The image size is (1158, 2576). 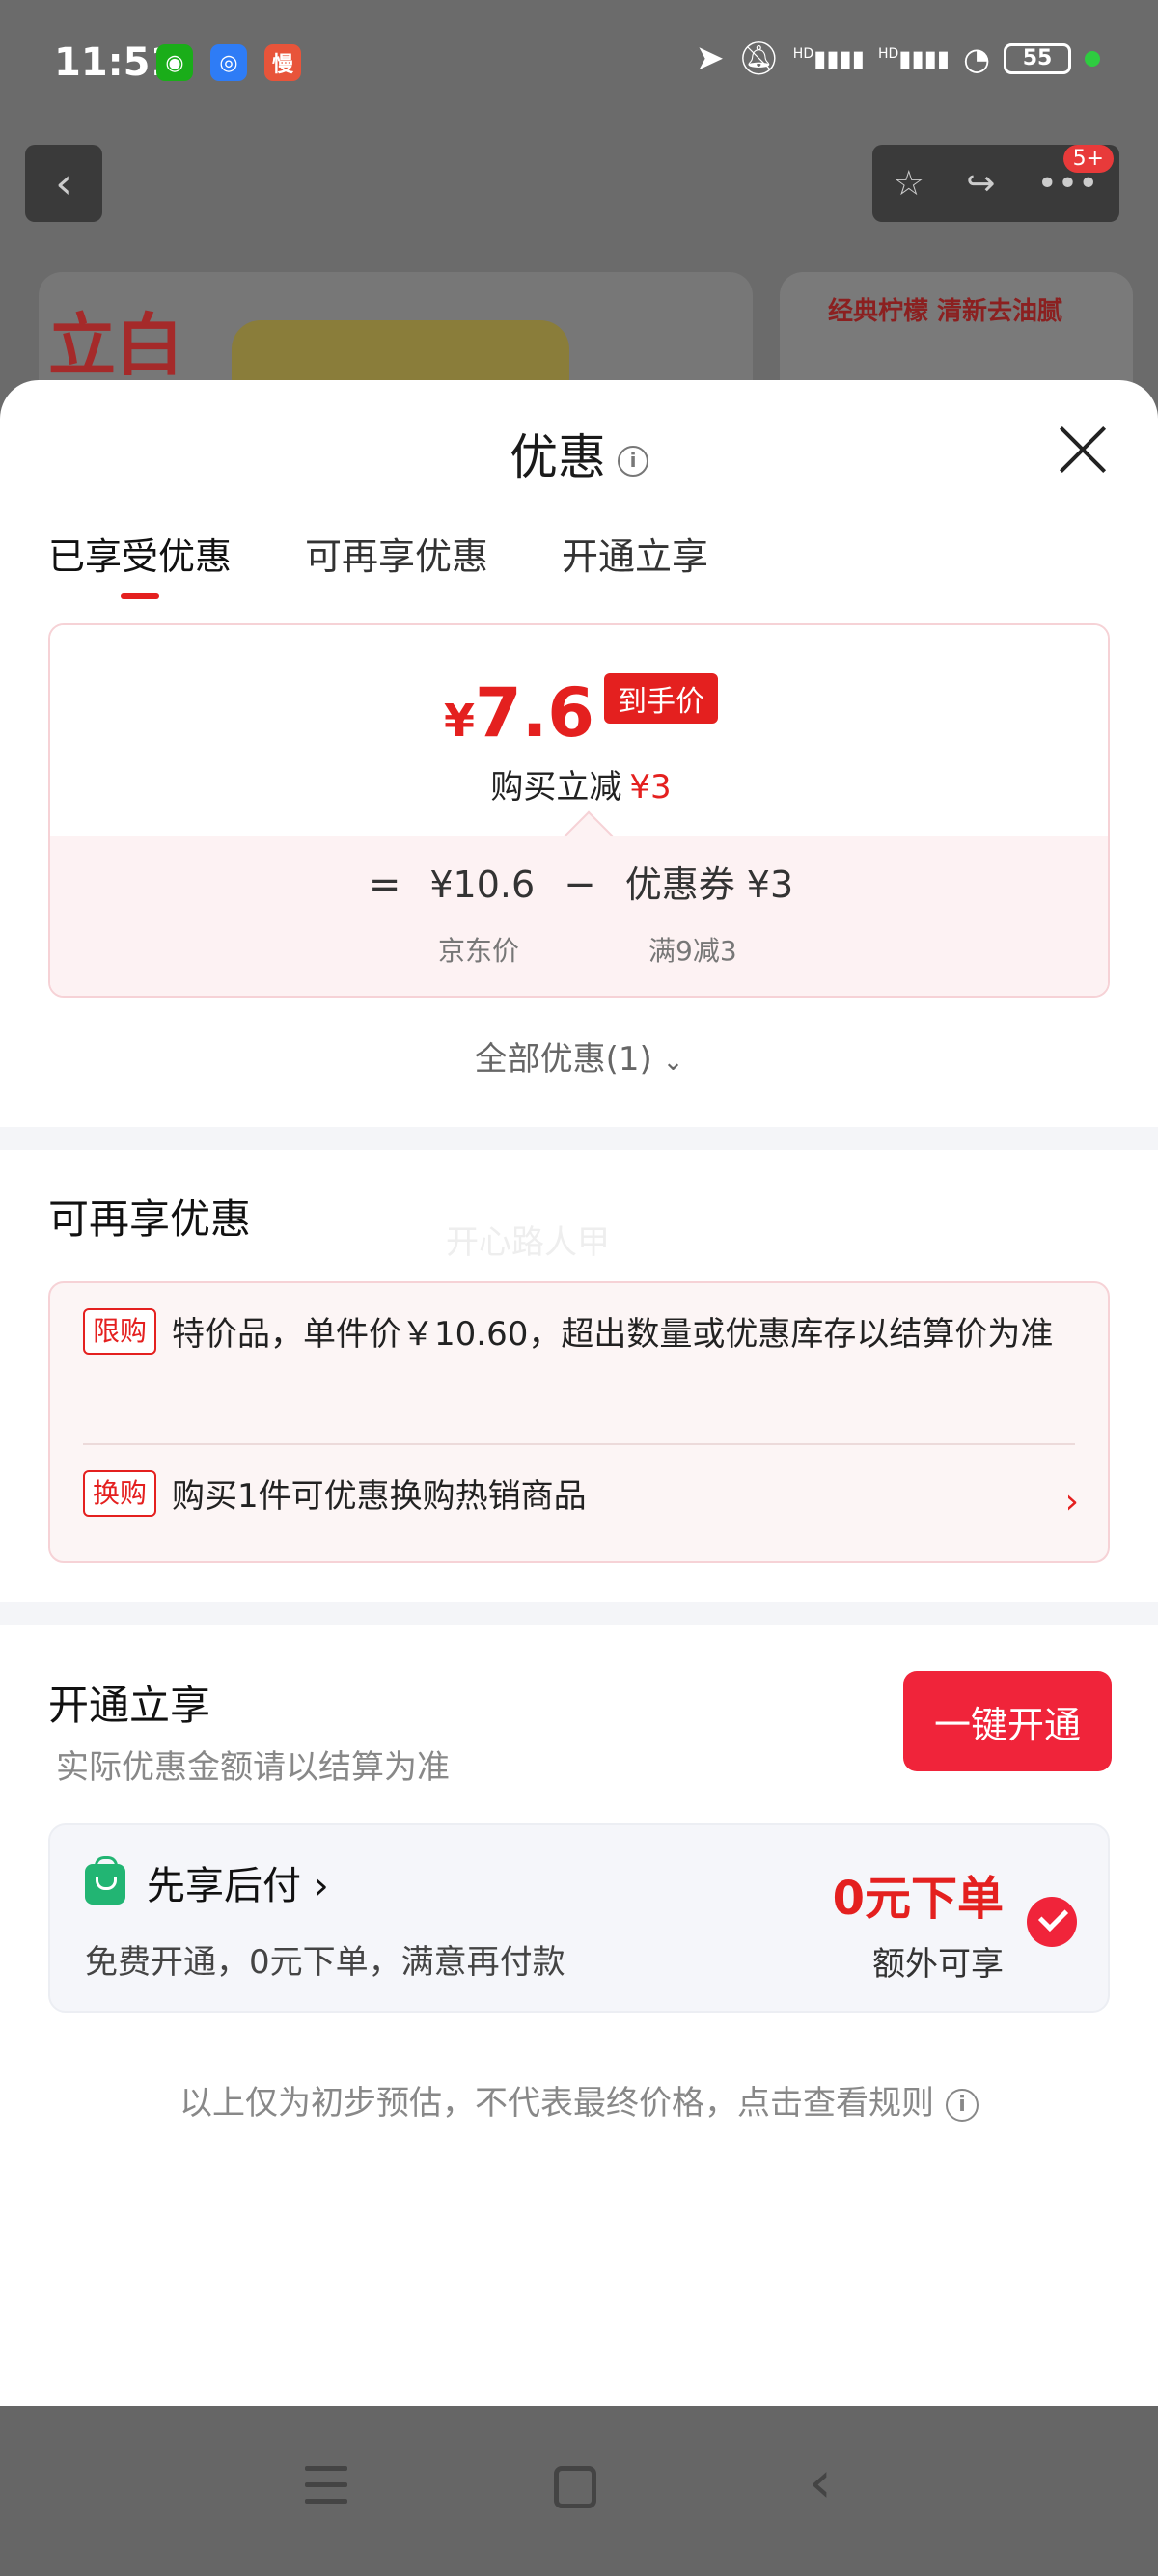 I want to click on wifi-icon: ◔, so click(x=976, y=59).